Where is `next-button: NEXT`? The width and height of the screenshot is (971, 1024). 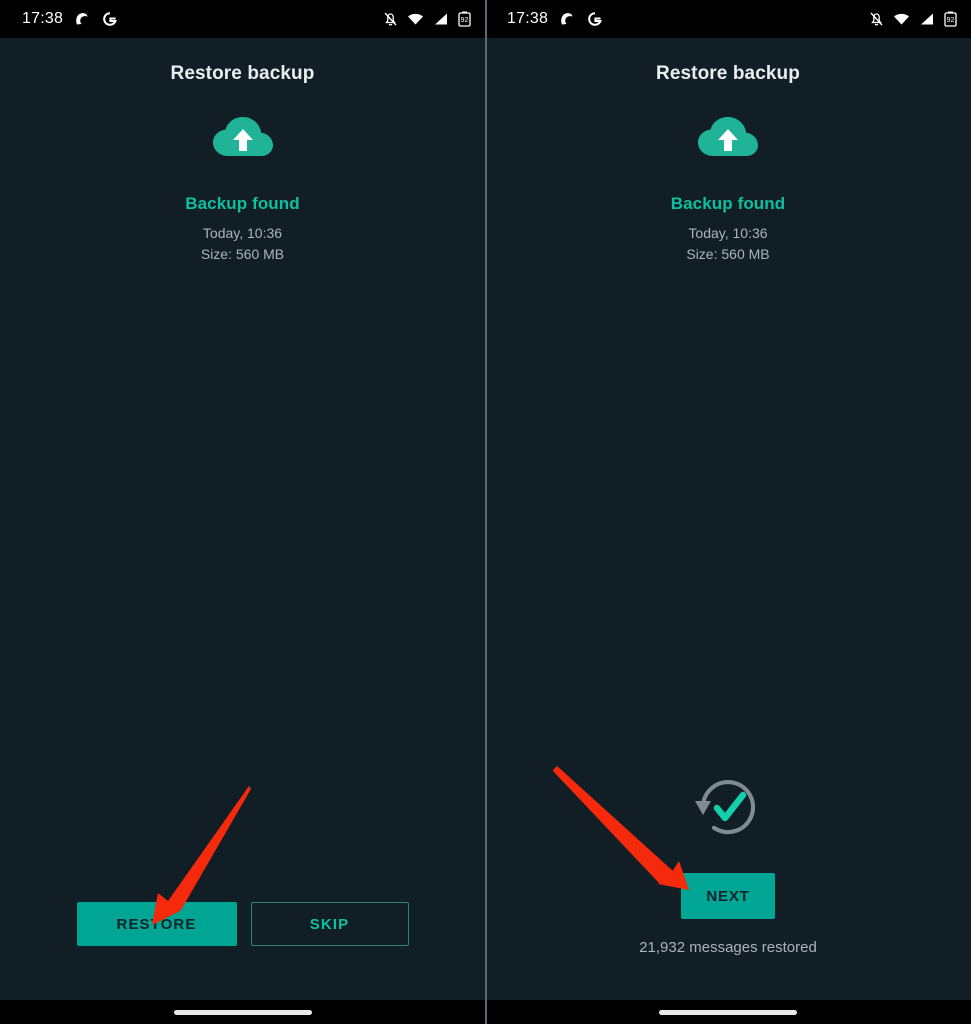 next-button: NEXT is located at coordinates (728, 896).